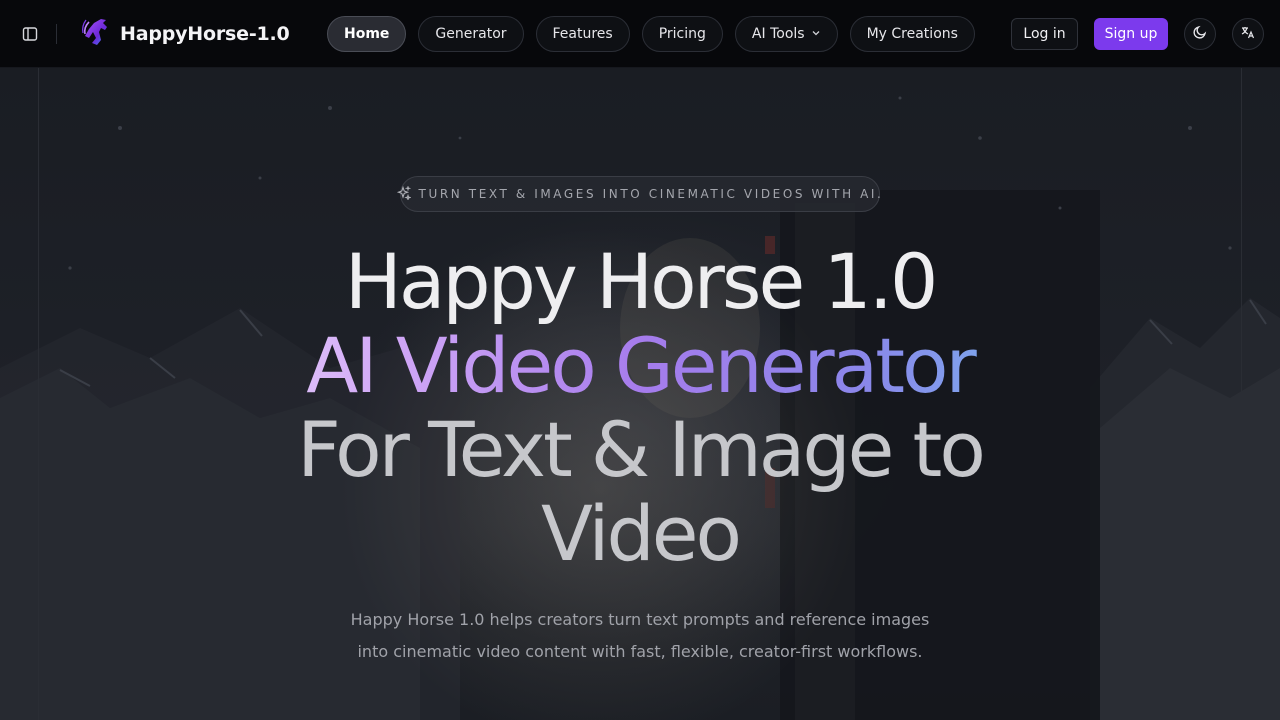 The height and width of the screenshot is (720, 1280). Describe the element at coordinates (1131, 34) in the screenshot. I see `signup-button: Sign up` at that location.